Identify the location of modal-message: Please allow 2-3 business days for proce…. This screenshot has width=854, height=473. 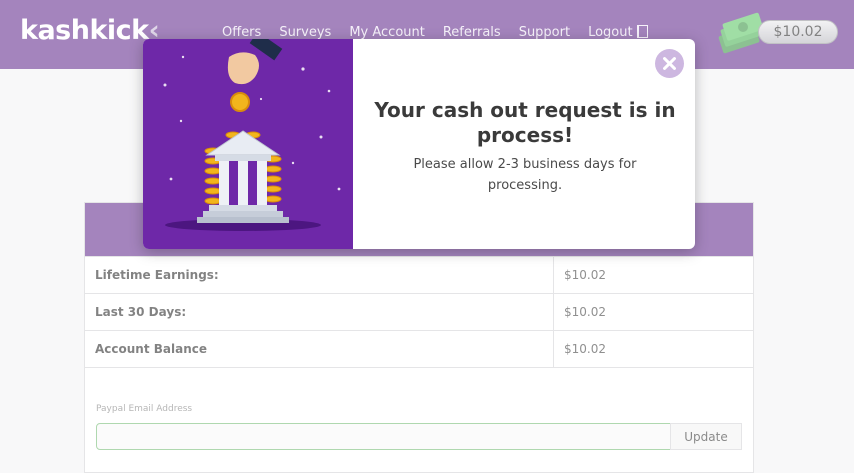
(525, 175).